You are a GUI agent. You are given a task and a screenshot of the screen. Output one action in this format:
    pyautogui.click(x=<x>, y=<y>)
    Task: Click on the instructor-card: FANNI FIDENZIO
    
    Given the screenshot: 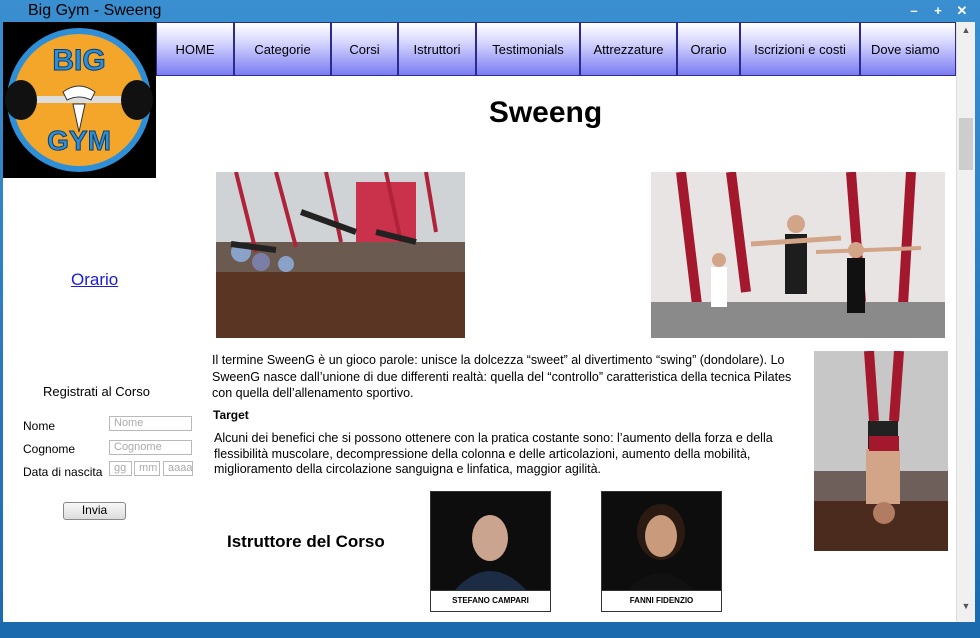 What is the action you would take?
    pyautogui.click(x=661, y=551)
    